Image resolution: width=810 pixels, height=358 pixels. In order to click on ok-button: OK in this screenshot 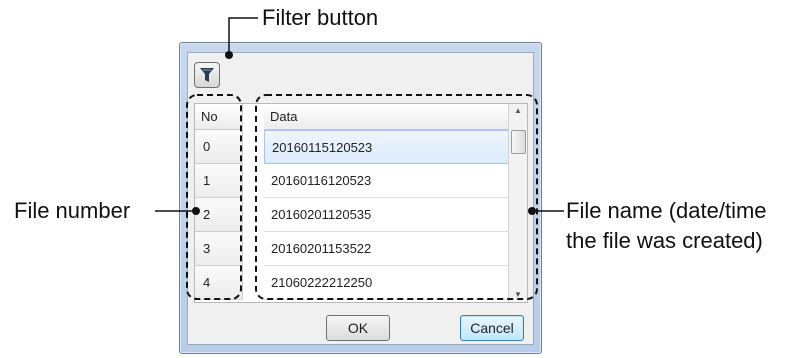, I will do `click(358, 328)`.